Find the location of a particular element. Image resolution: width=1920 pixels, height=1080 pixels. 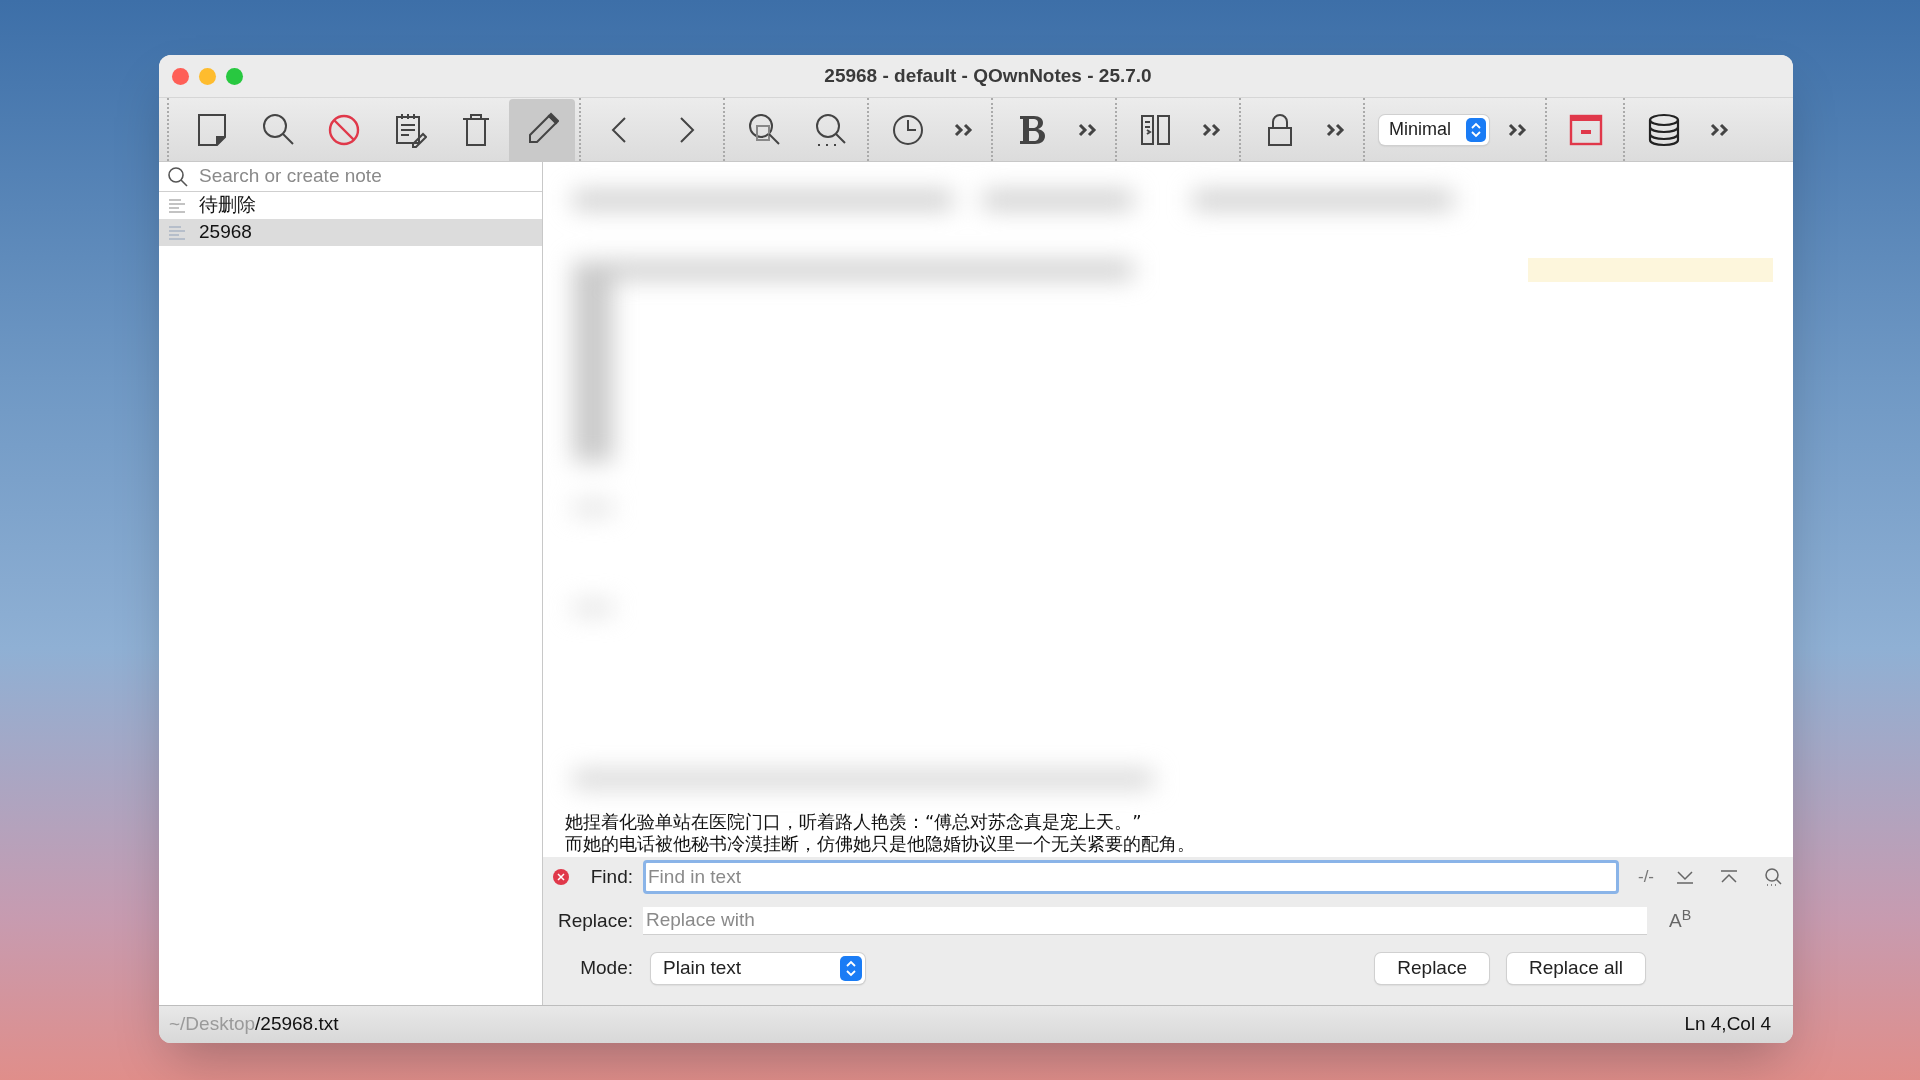

replace-button: Replace all is located at coordinates (1576, 968).